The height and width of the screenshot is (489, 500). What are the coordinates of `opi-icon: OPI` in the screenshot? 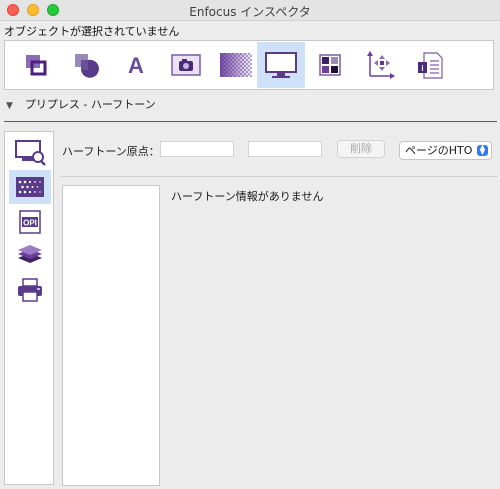 It's located at (30, 222).